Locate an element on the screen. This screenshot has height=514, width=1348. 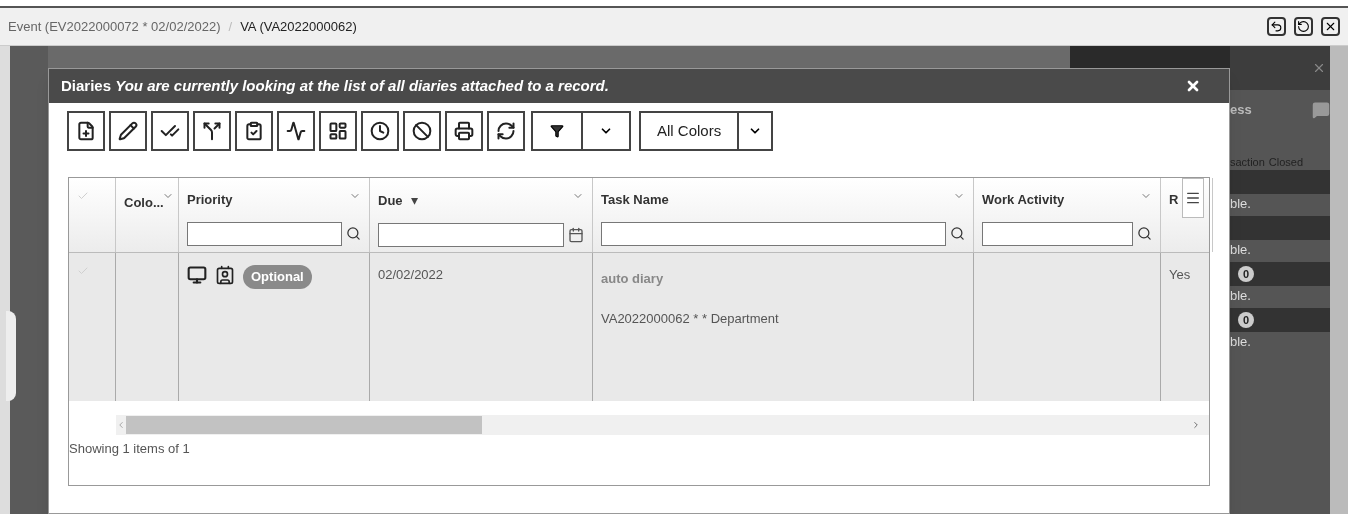
edit-button is located at coordinates (128, 131).